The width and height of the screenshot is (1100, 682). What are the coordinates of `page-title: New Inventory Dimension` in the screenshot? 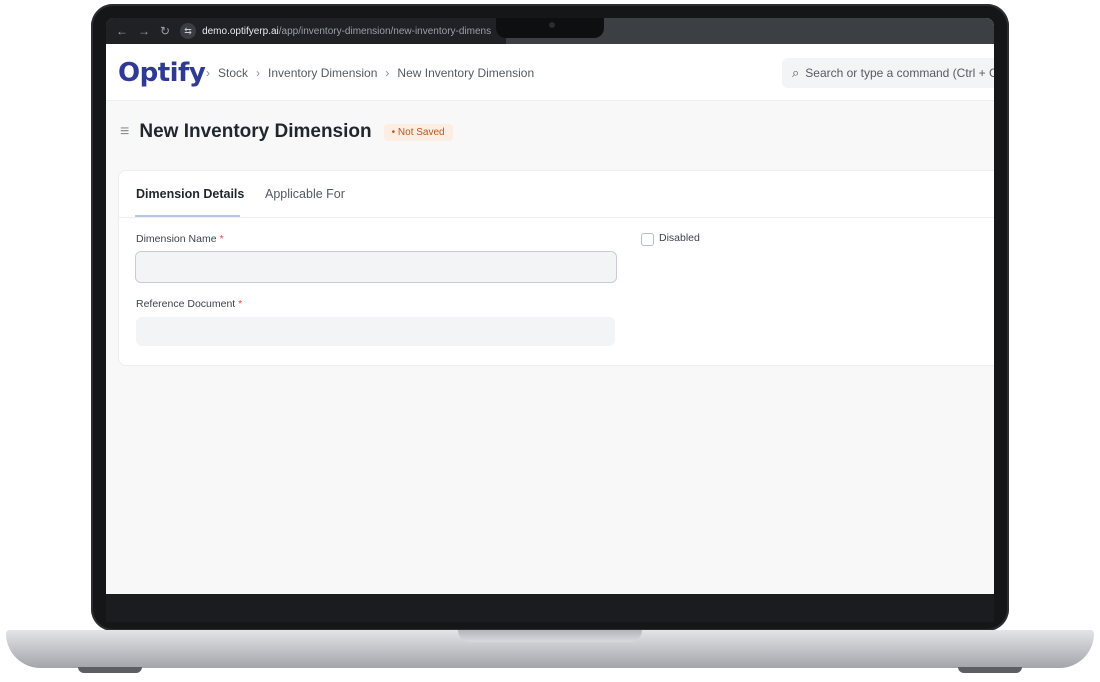 It's located at (255, 131).